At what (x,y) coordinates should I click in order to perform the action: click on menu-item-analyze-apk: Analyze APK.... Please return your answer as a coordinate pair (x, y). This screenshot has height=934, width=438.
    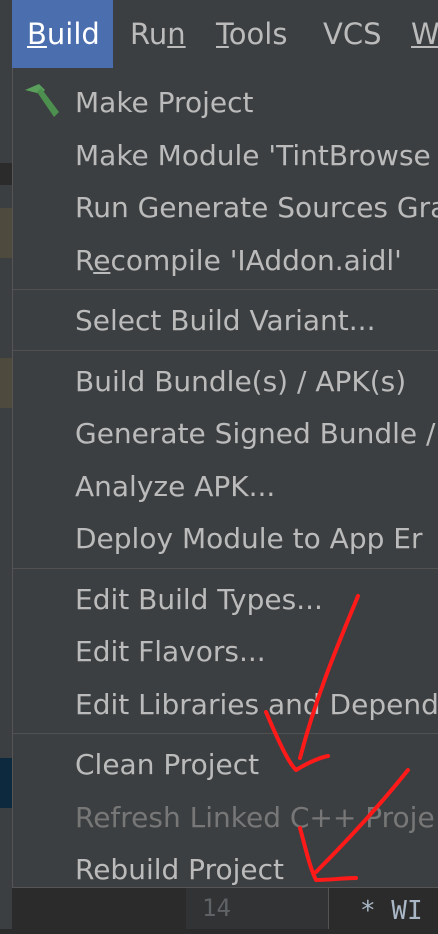
    Looking at the image, I should click on (175, 487).